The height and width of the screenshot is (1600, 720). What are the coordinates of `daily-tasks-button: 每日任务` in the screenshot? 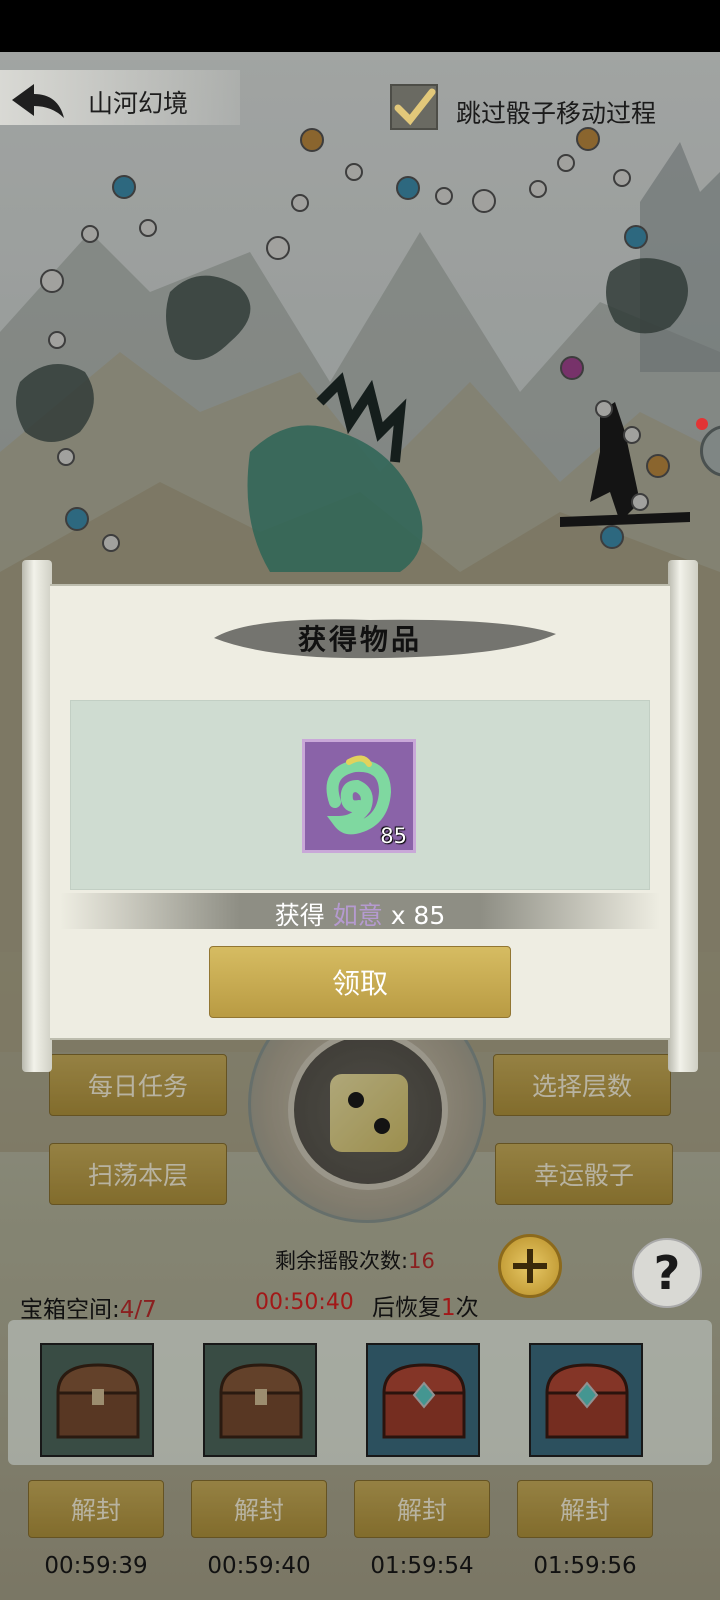 It's located at (138, 1085).